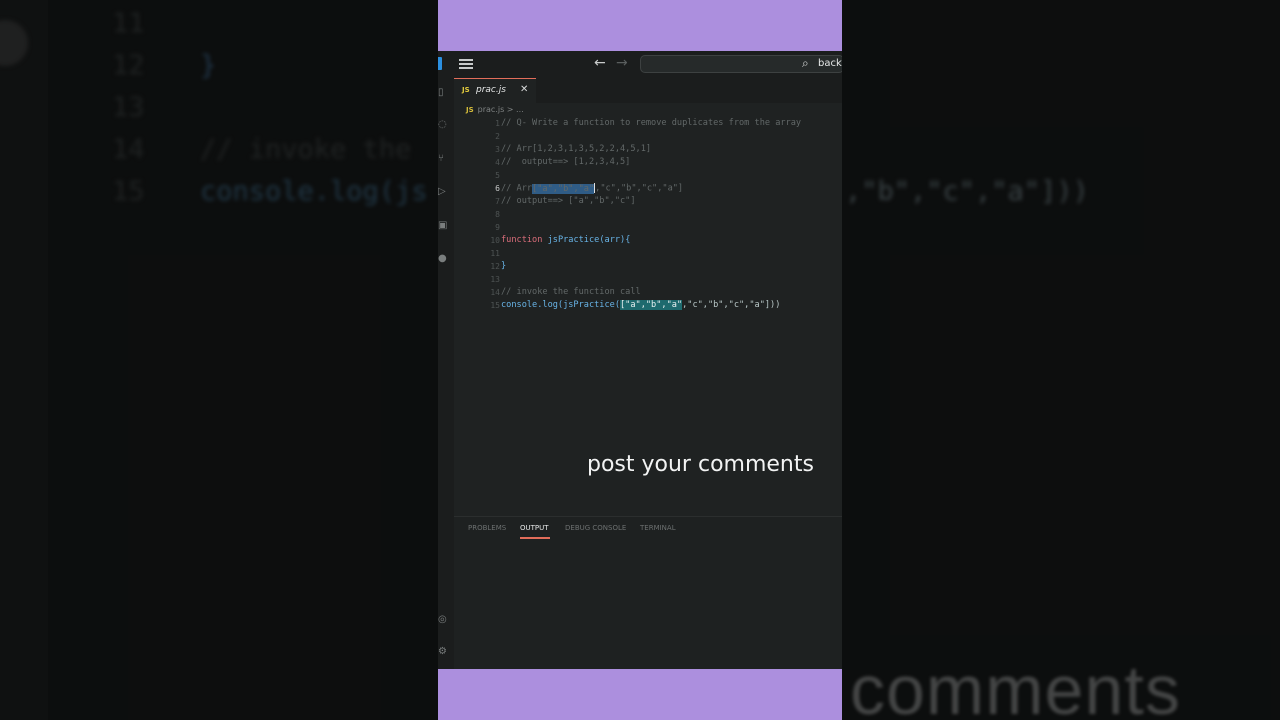 This screenshot has height=720, width=1280. I want to click on line-number: 14, so click(495, 292).